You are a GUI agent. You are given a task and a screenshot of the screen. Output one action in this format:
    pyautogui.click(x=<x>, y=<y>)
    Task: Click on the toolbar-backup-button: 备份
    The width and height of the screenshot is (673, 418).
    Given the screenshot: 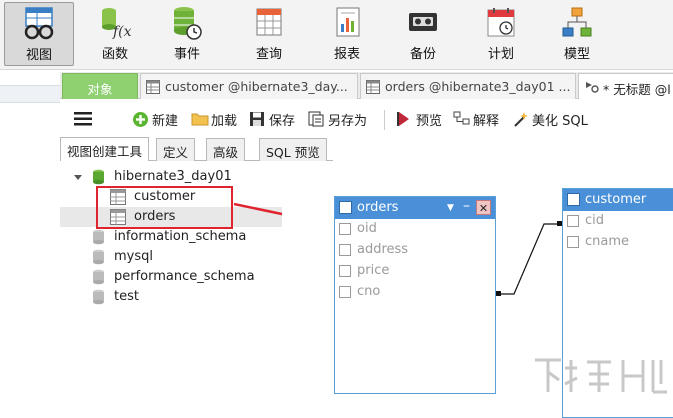 What is the action you would take?
    pyautogui.click(x=423, y=34)
    